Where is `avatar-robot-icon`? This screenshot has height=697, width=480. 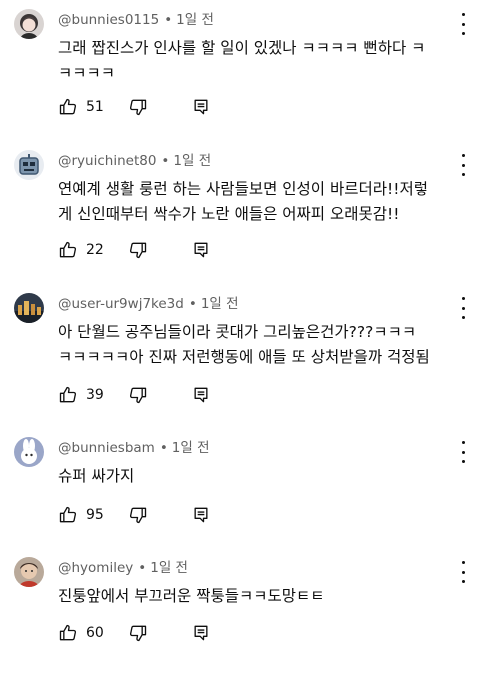 avatar-robot-icon is located at coordinates (29, 165).